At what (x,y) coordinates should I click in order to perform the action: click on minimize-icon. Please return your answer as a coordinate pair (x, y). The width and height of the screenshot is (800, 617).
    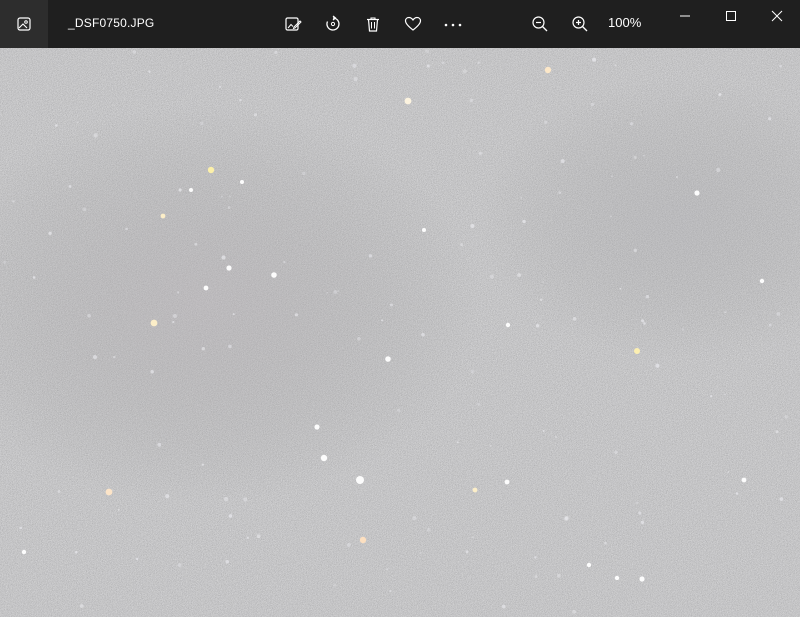
    Looking at the image, I should click on (685, 16).